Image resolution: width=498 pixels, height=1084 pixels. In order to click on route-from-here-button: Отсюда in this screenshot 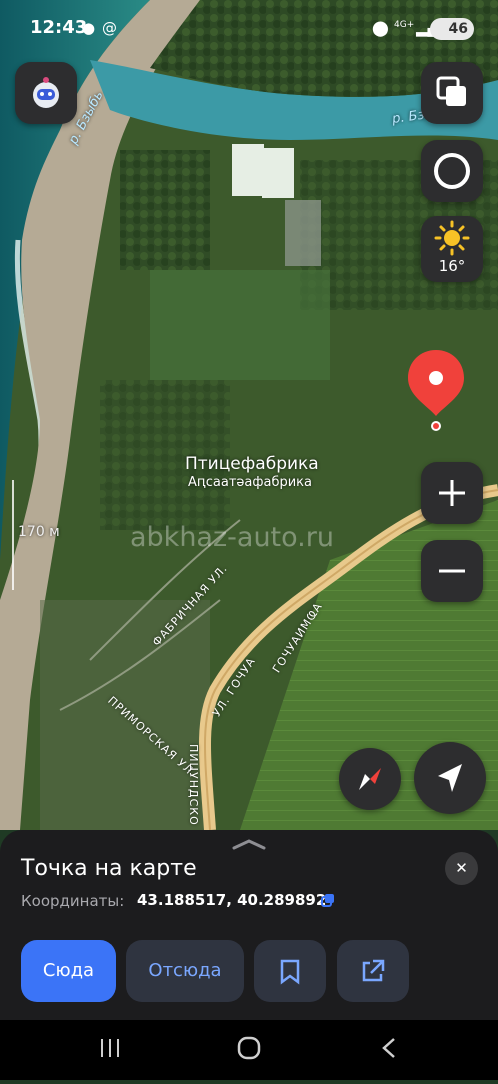, I will do `click(185, 971)`.